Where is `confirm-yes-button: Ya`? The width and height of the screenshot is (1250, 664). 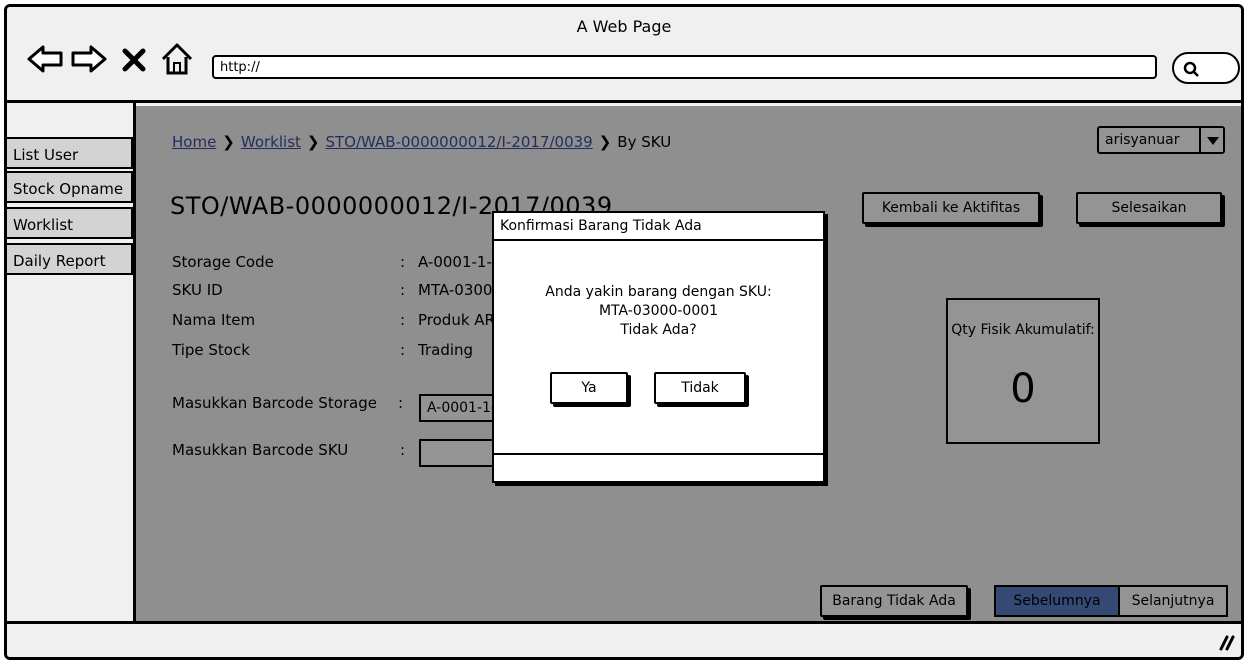
confirm-yes-button: Ya is located at coordinates (589, 388).